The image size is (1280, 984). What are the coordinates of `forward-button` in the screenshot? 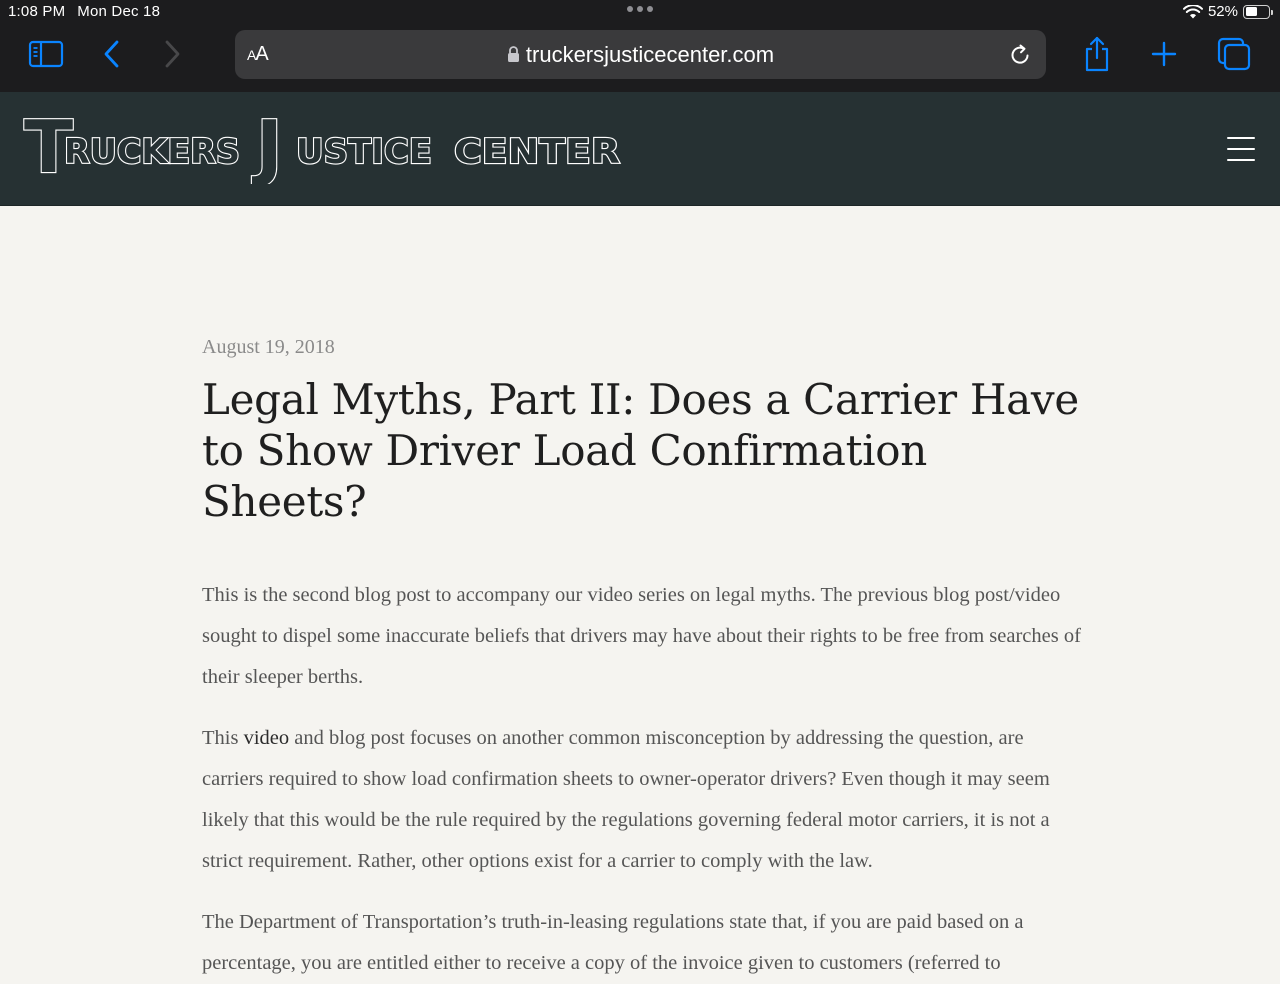 It's located at (172, 54).